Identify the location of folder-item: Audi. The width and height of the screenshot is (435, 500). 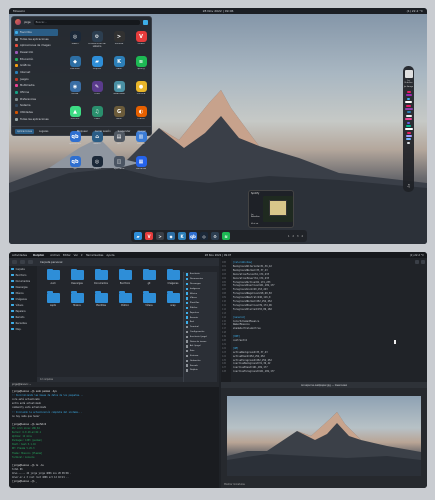
(53, 276).